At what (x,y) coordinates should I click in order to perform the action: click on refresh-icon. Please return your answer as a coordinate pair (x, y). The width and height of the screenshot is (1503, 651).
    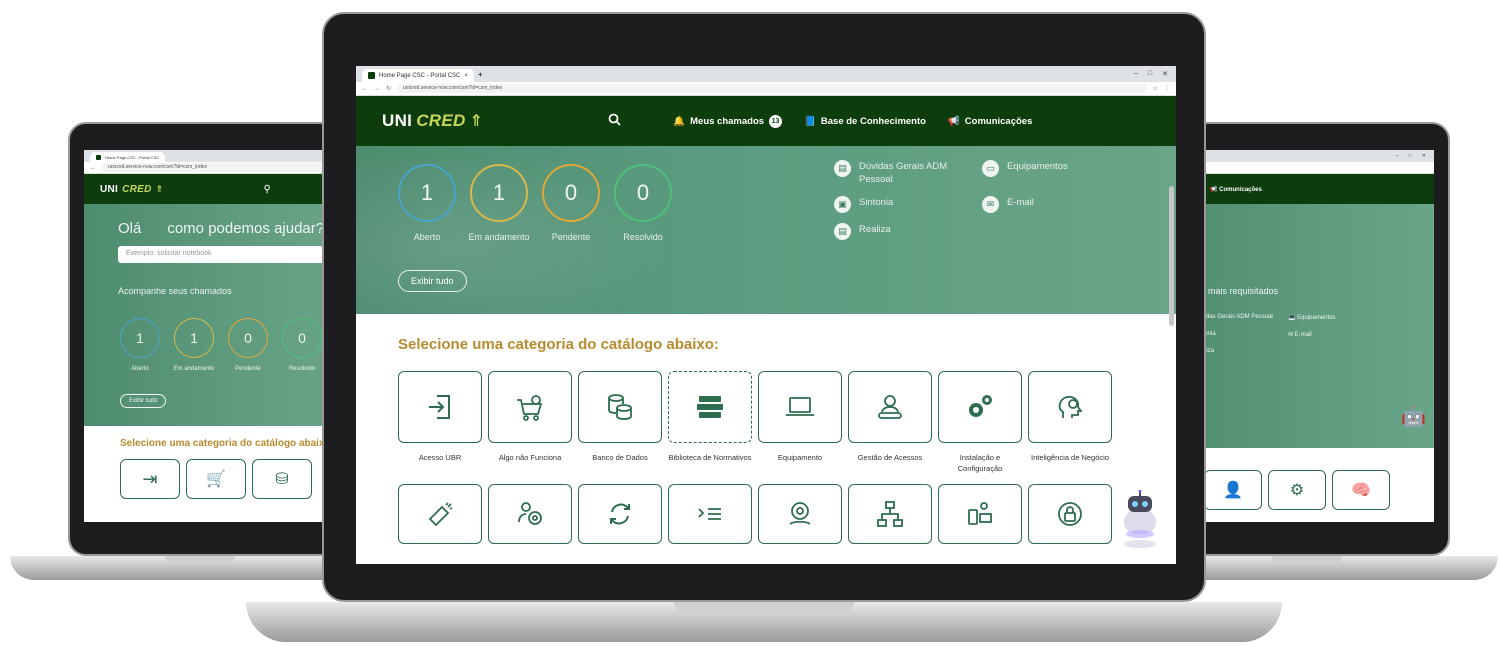
    Looking at the image, I should click on (620, 514).